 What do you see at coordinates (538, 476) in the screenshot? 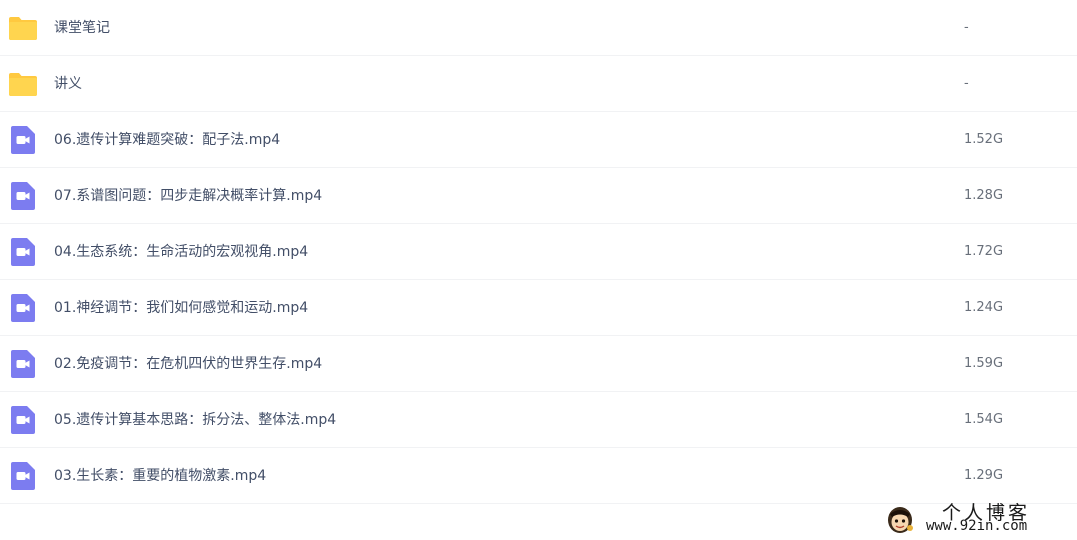
I see `file-row-video: 03.生长素：重要的植物激素.mp4 1.29G` at bounding box center [538, 476].